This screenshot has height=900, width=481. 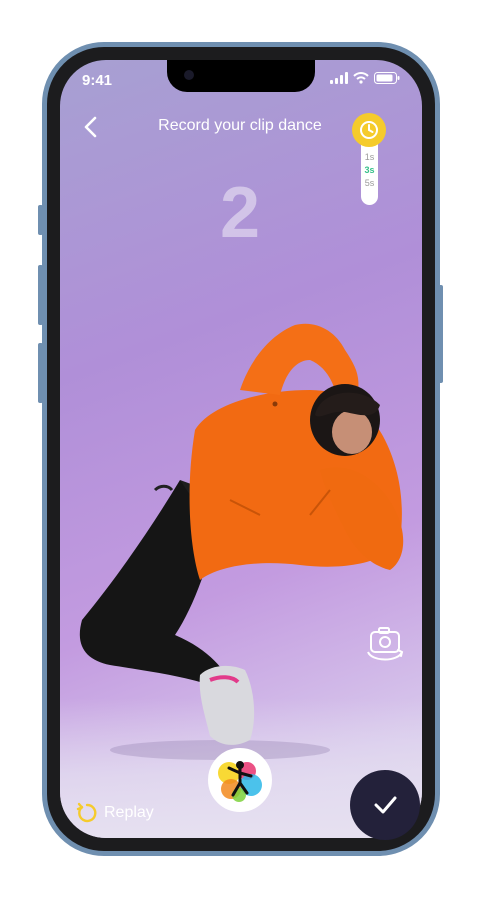 I want to click on record-button, so click(x=240, y=780).